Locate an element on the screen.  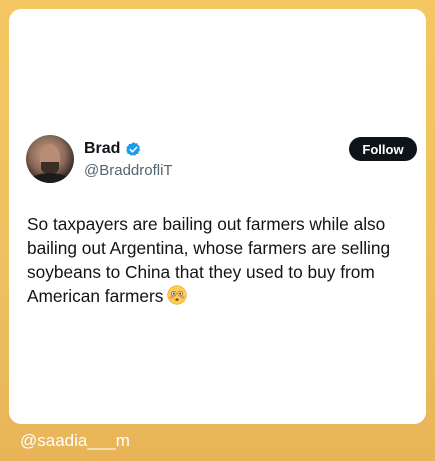
verified-badge-icon is located at coordinates (133, 148).